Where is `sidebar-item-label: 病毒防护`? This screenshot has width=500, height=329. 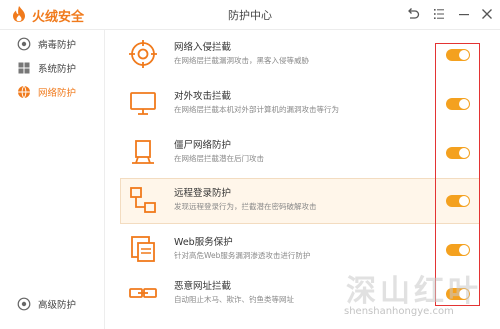
sidebar-item-label: 病毒防护 is located at coordinates (57, 45).